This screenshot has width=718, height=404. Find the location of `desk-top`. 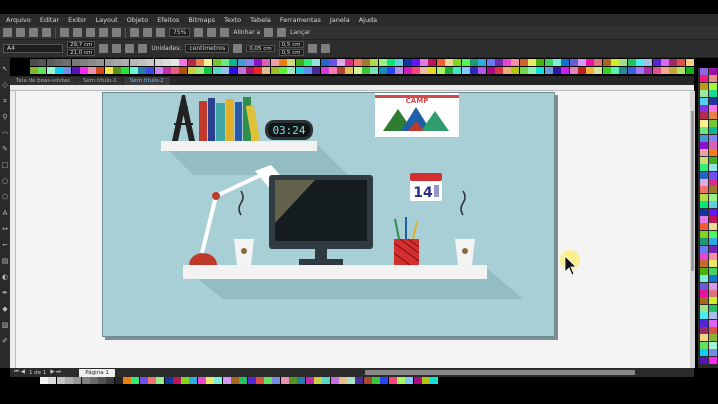

desk-top is located at coordinates (335, 272).